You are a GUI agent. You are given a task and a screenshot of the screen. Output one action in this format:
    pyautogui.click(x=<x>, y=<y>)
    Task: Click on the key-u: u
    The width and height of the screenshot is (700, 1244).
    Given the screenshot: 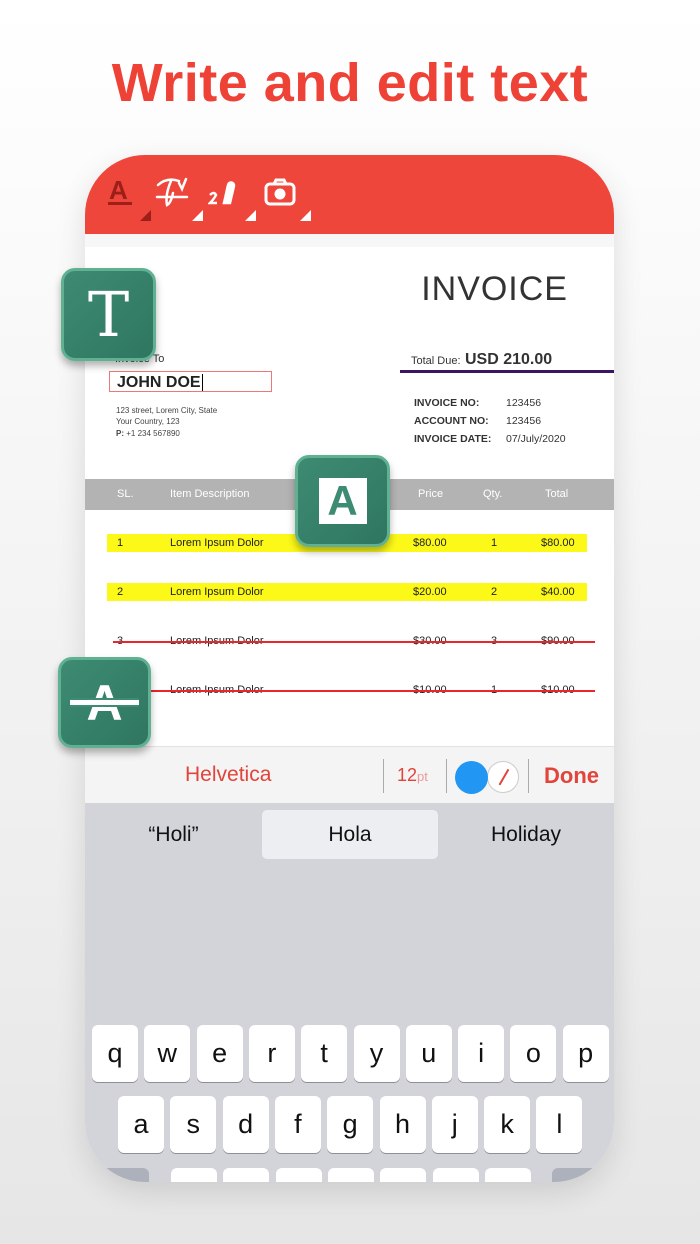 What is the action you would take?
    pyautogui.click(x=428, y=1053)
    